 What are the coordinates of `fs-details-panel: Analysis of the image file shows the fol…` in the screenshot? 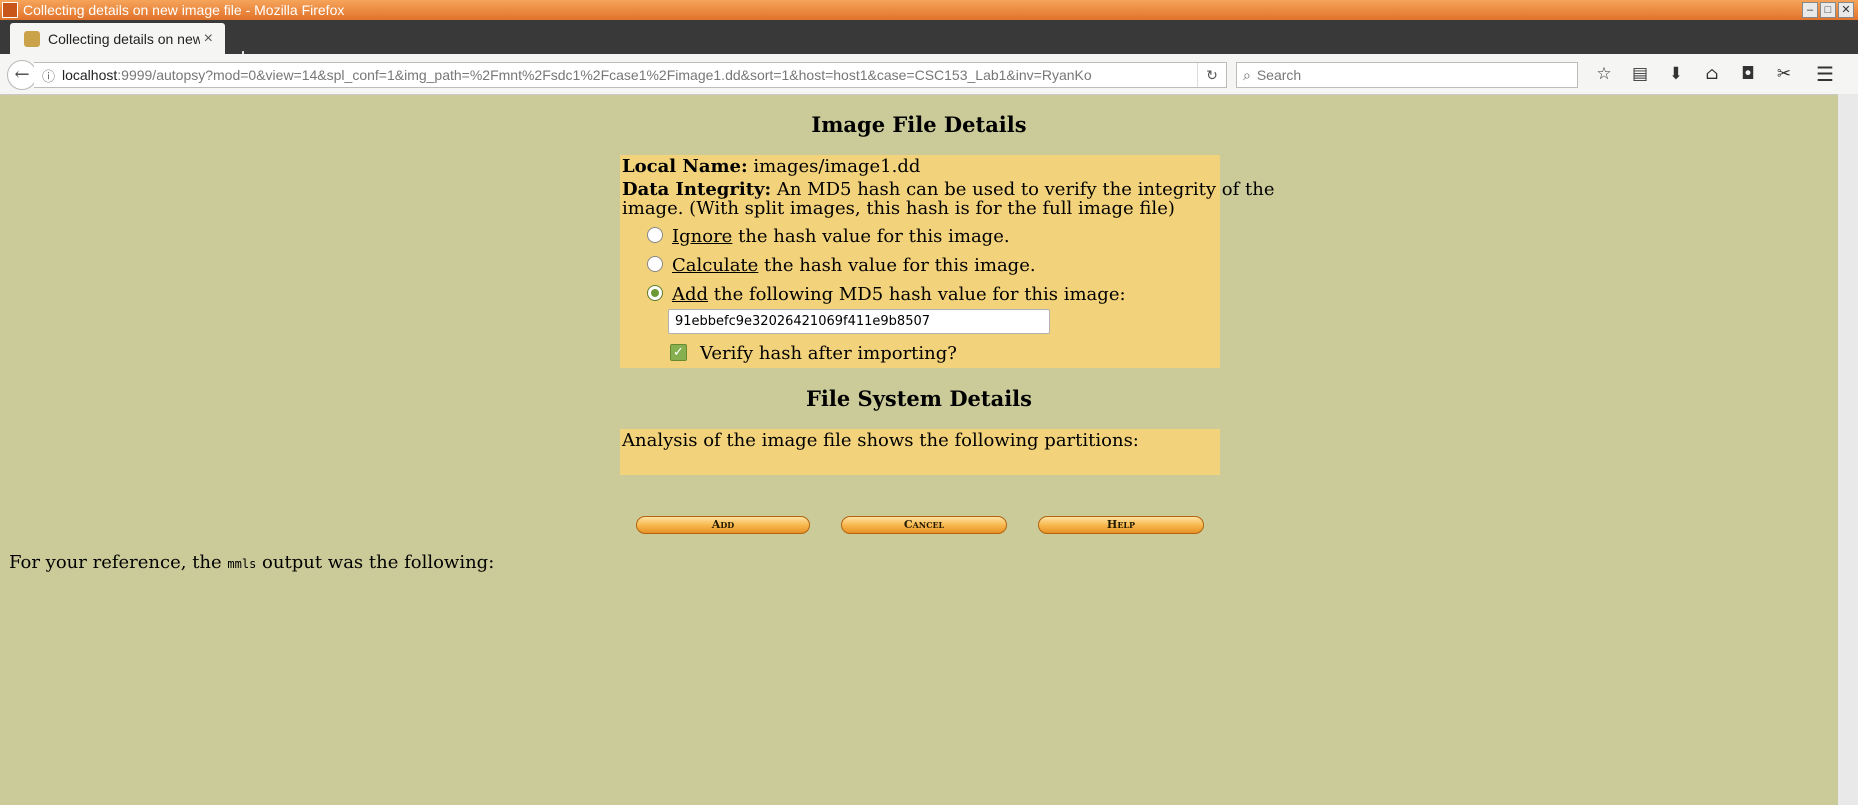 It's located at (920, 452).